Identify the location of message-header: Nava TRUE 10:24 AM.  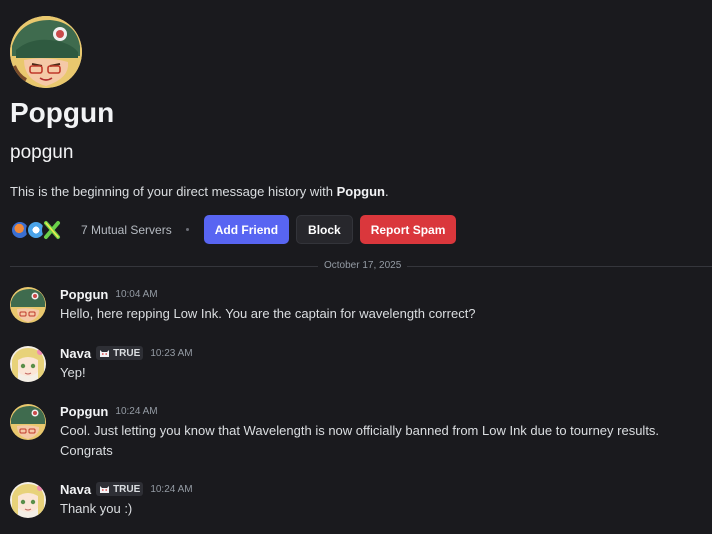
(126, 489).